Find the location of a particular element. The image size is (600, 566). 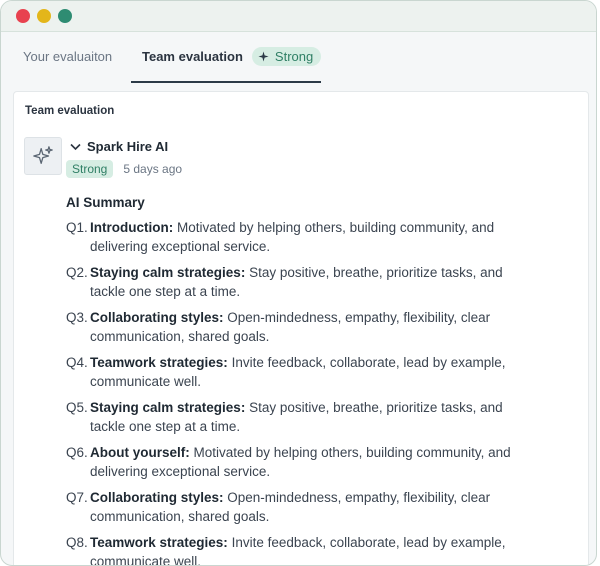

evaluation-meta: Strong 5 days ago is located at coordinates (124, 169).